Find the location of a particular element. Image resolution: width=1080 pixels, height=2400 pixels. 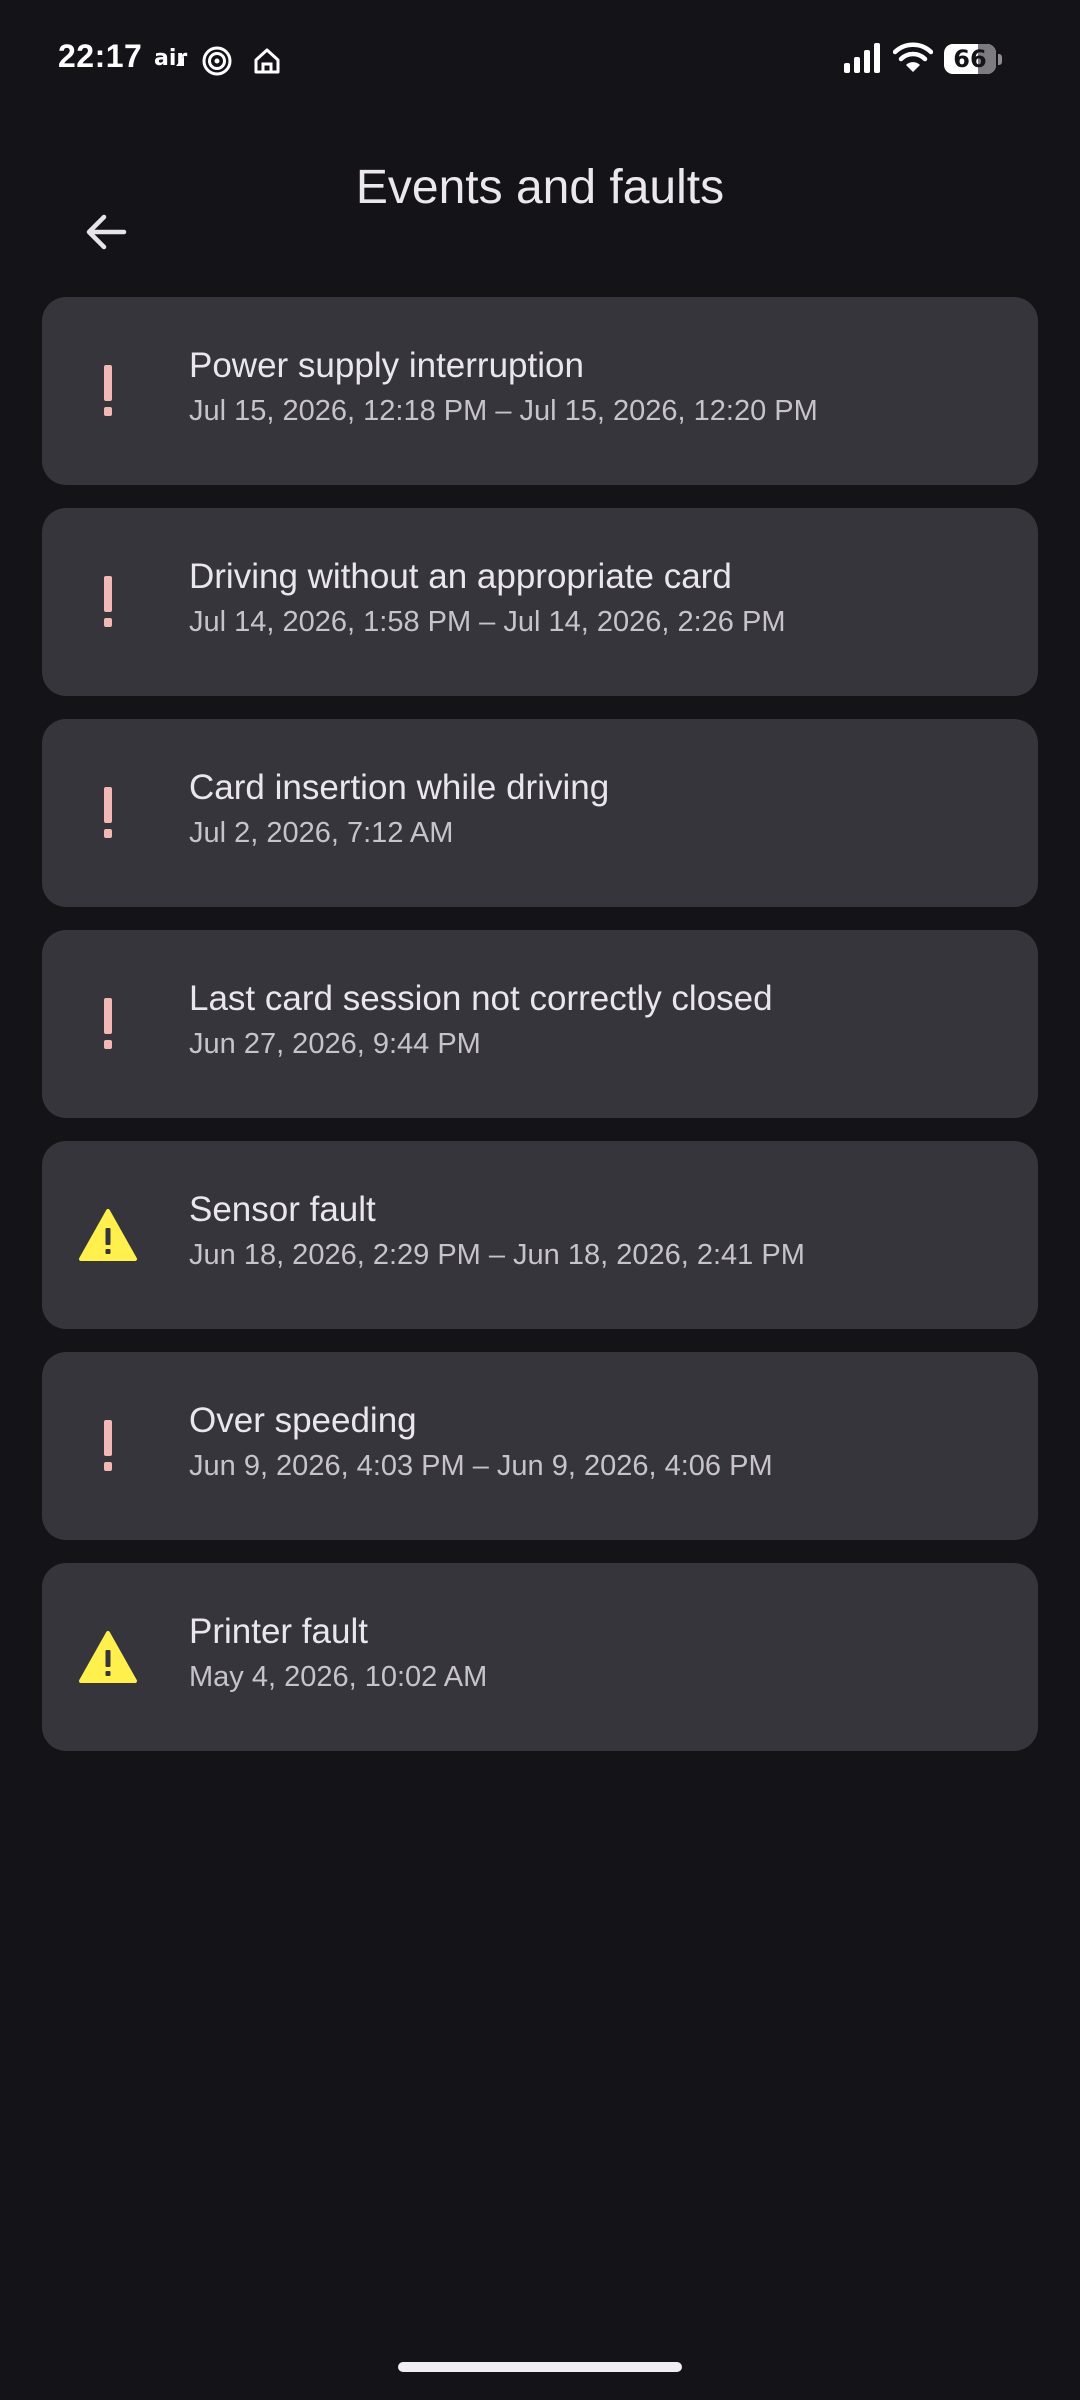

battery-level: 66 is located at coordinates (970, 59).